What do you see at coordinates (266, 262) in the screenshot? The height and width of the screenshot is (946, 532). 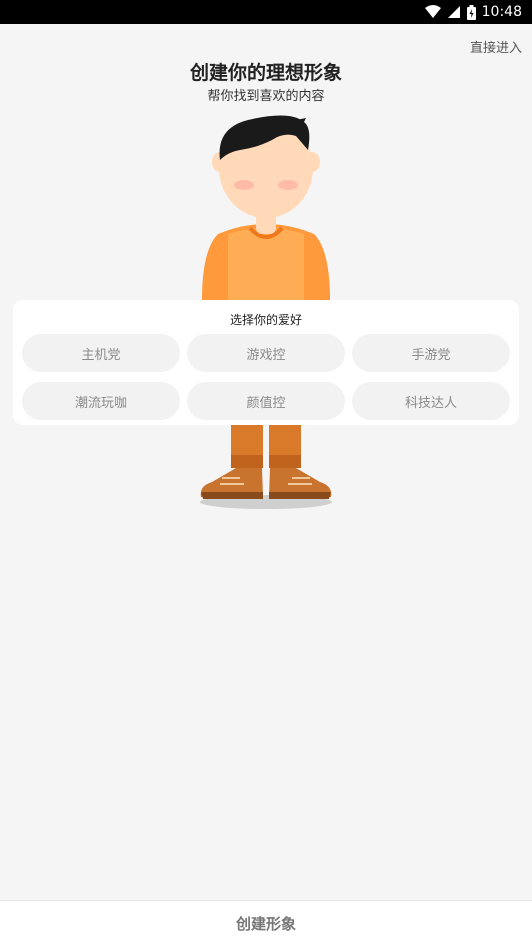 I see `avatar-shirt` at bounding box center [266, 262].